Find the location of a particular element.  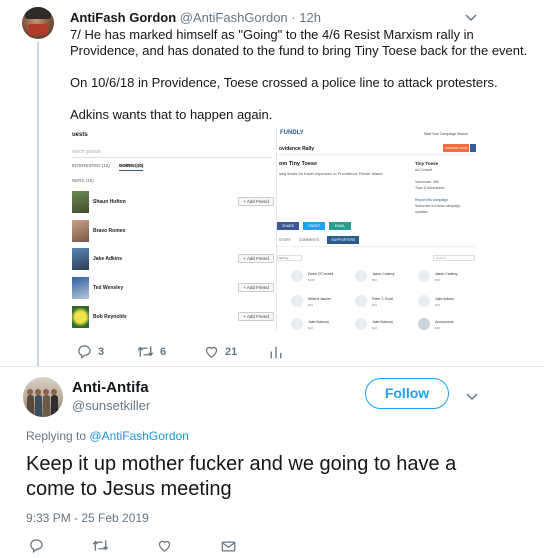

guests-title: uests is located at coordinates (80, 135).